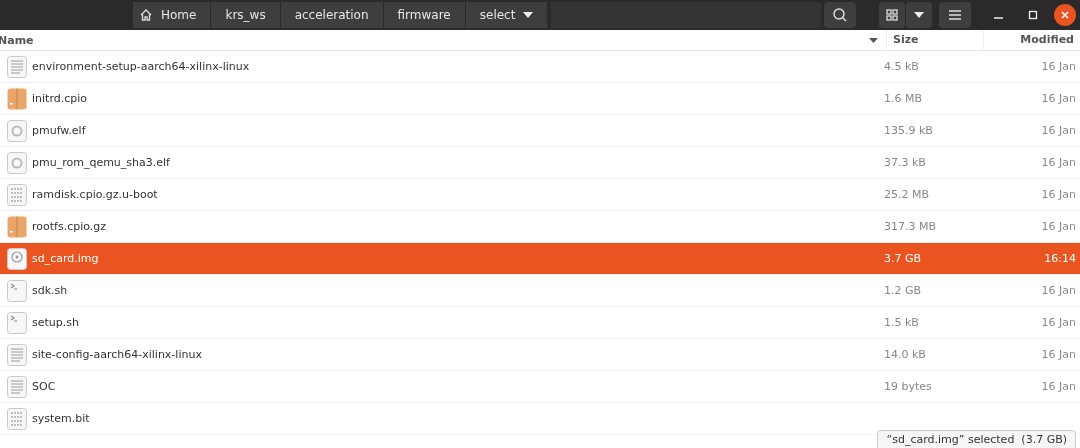 Image resolution: width=1080 pixels, height=448 pixels. Describe the element at coordinates (146, 15) in the screenshot. I see `home-icon` at that location.